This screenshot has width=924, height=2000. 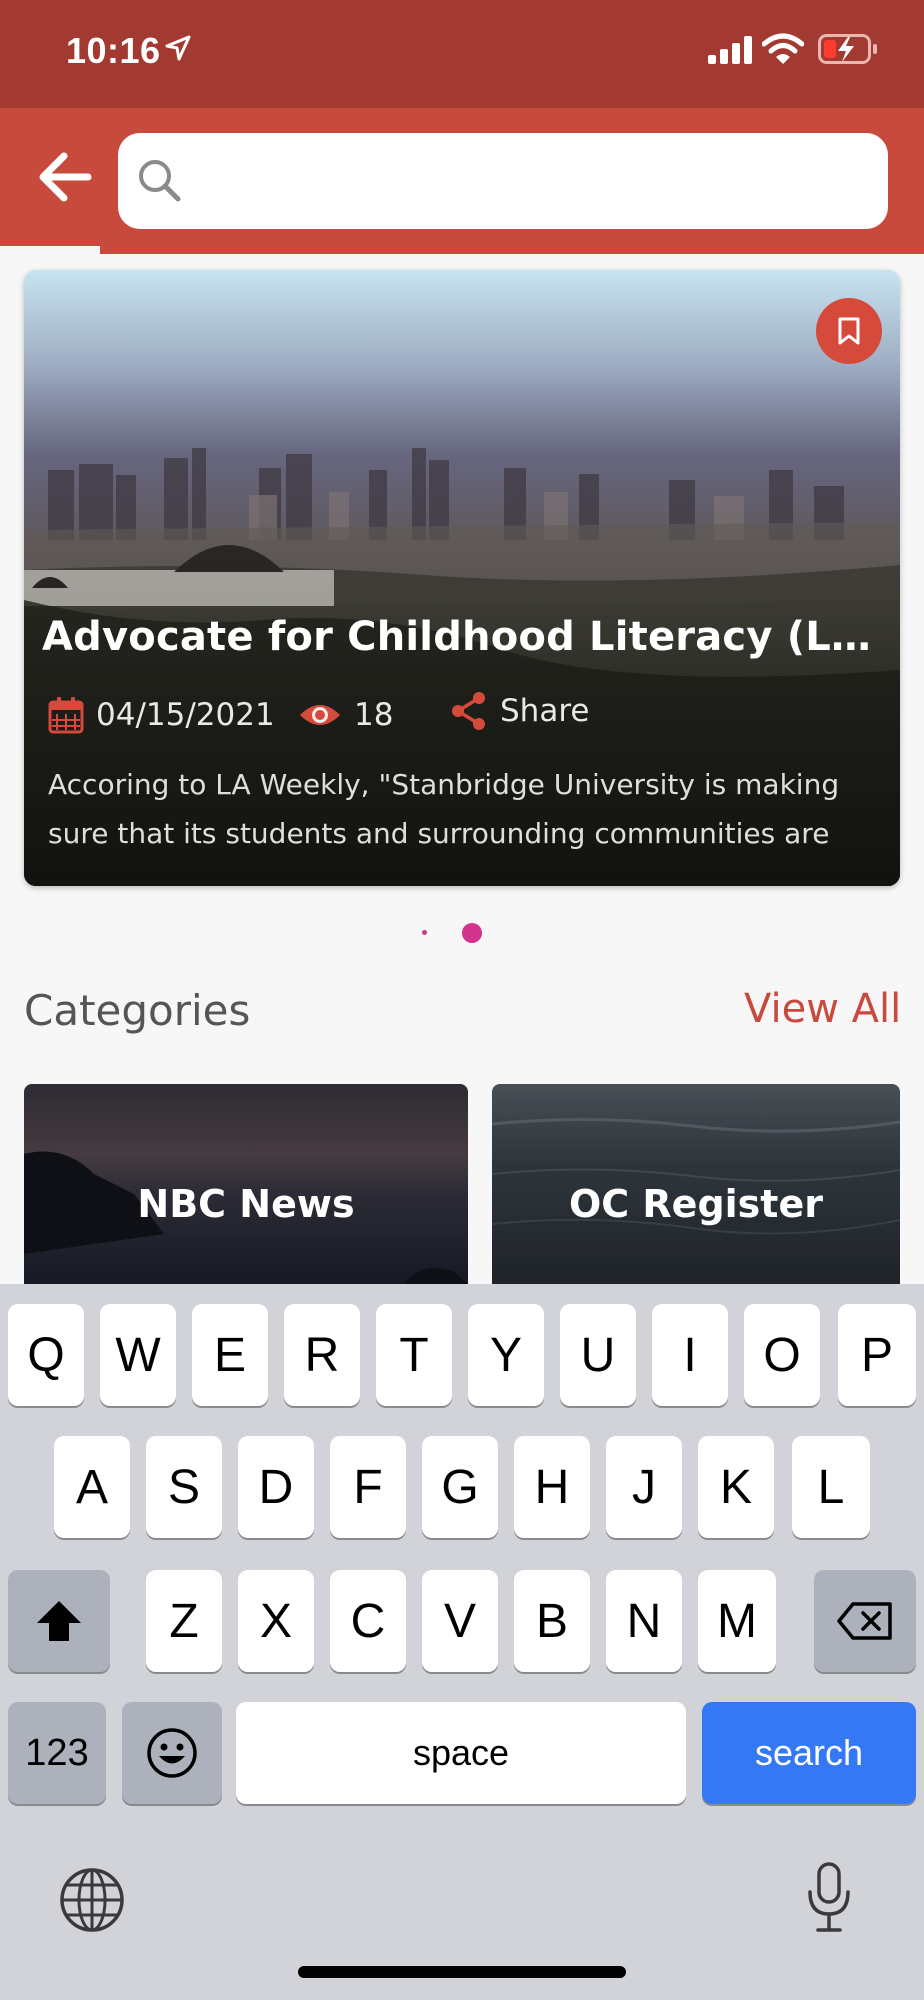 What do you see at coordinates (696, 1204) in the screenshot?
I see `category-label: OC Register` at bounding box center [696, 1204].